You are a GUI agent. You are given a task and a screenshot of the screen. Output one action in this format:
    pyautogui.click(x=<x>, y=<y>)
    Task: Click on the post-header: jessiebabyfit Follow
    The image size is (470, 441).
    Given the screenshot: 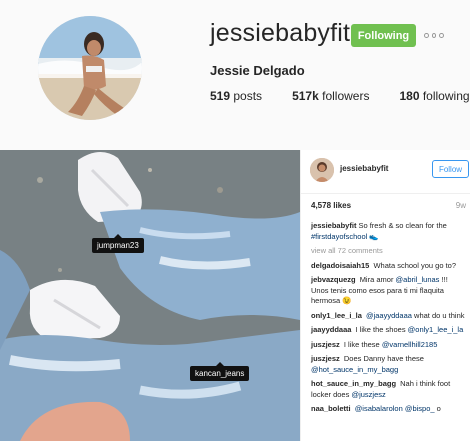 What is the action you would take?
    pyautogui.click(x=385, y=172)
    